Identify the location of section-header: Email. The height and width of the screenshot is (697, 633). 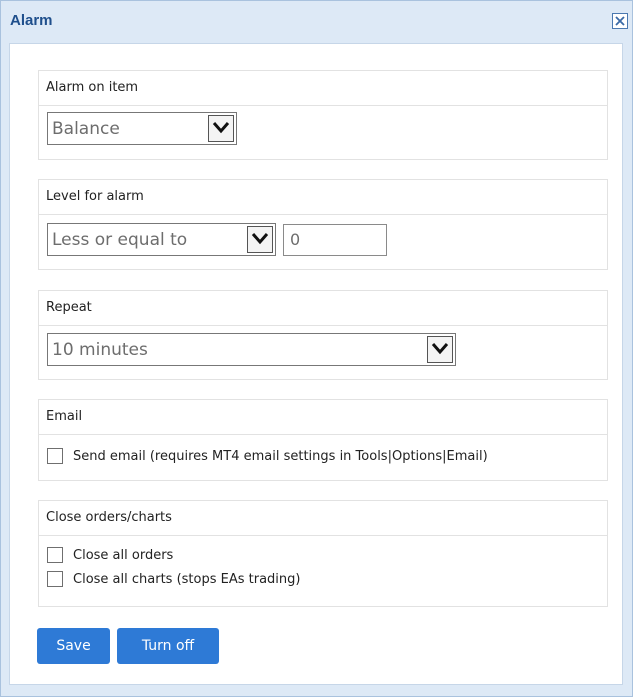
(323, 417).